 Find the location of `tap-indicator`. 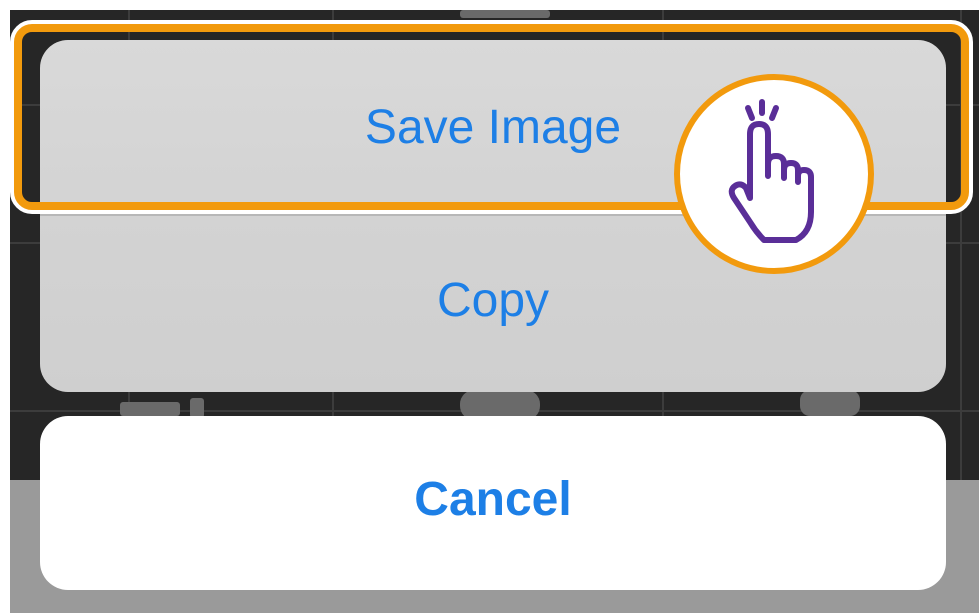

tap-indicator is located at coordinates (774, 174).